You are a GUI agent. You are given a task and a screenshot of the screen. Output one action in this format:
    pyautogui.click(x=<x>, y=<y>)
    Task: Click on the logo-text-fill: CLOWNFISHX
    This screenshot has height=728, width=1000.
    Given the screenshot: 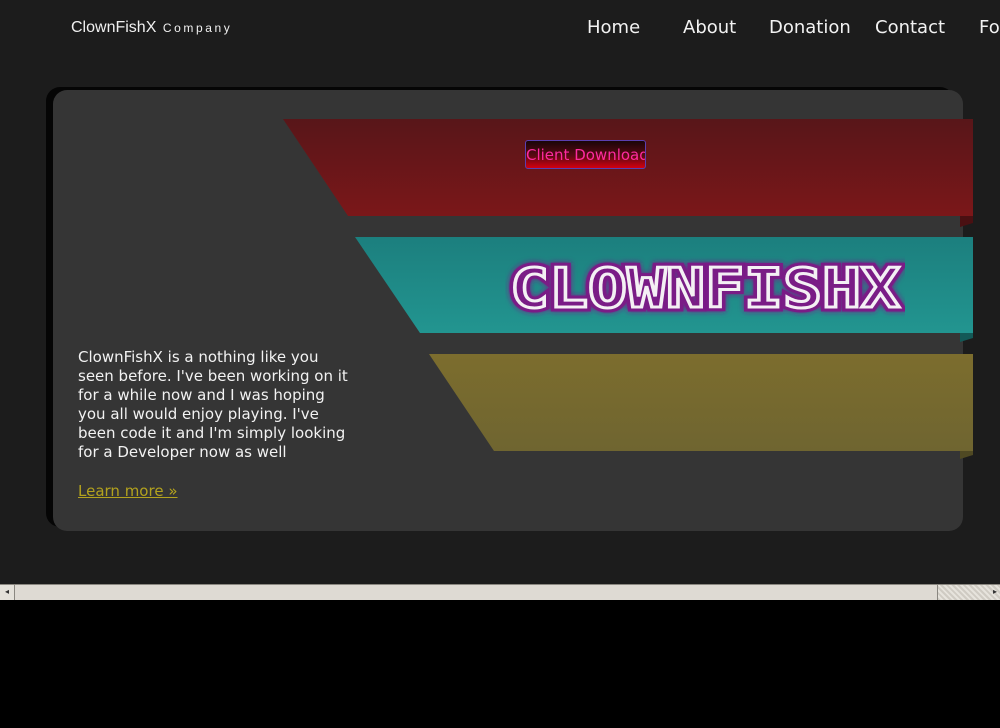 What is the action you would take?
    pyautogui.click(x=705, y=288)
    